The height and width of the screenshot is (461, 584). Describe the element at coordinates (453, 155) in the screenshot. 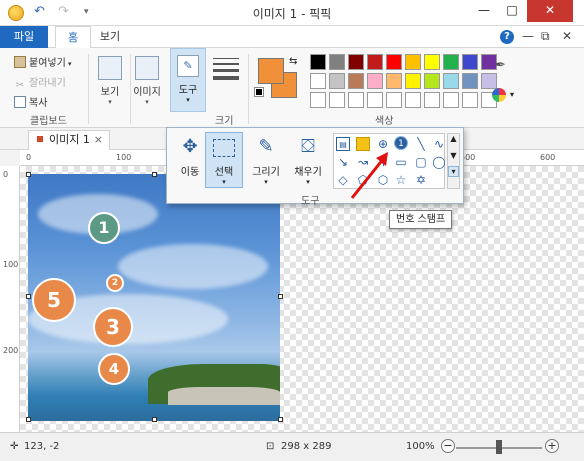

I see `scroll-down-icon: ▼` at that location.